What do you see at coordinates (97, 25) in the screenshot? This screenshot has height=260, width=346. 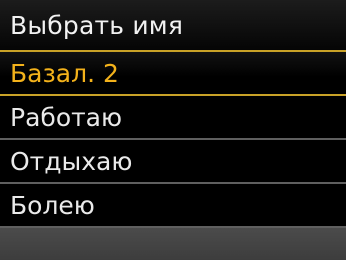 I see `page-title: Выбрать имя` at bounding box center [97, 25].